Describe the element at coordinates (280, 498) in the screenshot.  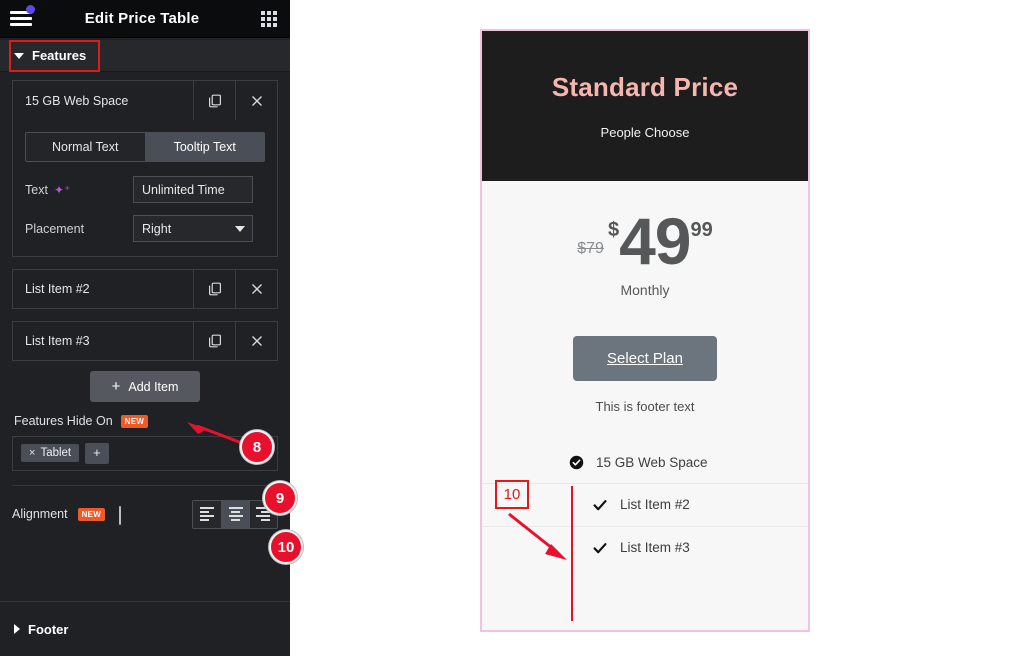
I see `annotation-marker-9: 9` at that location.